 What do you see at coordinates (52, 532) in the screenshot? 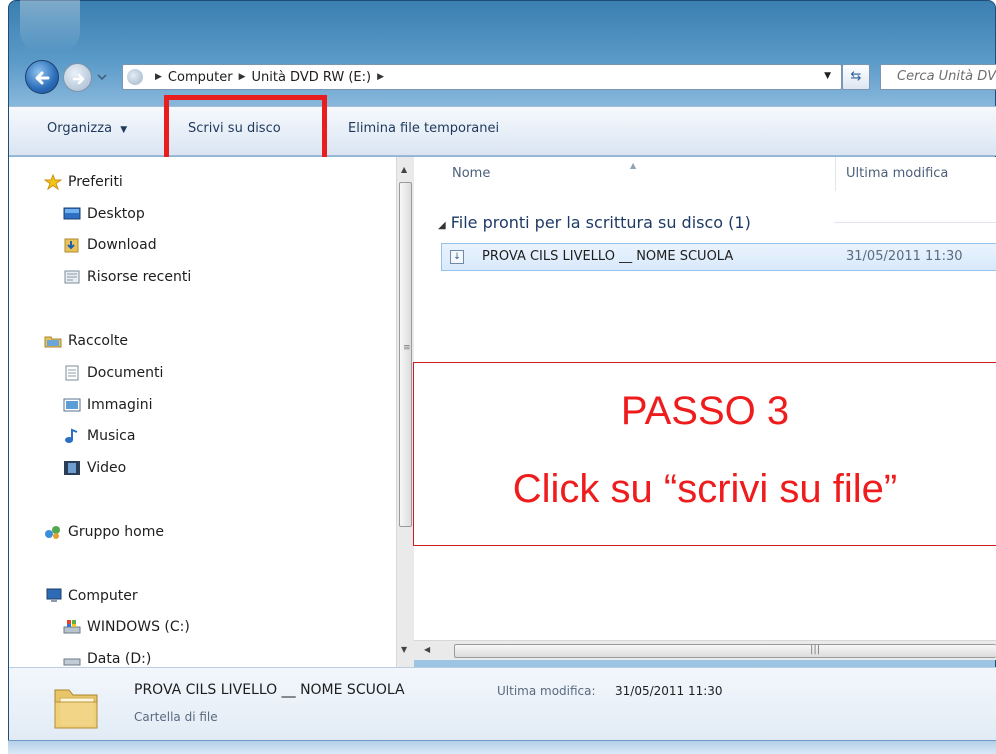
I see `homegroup-icon` at bounding box center [52, 532].